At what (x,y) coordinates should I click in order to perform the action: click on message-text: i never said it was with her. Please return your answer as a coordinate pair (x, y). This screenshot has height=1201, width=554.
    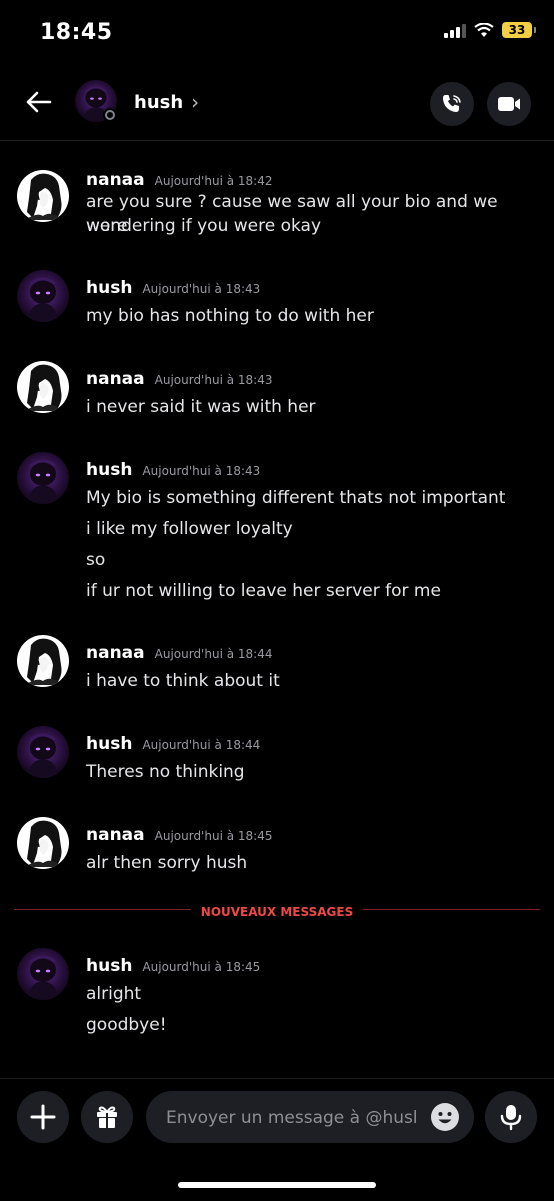
    Looking at the image, I should click on (201, 407).